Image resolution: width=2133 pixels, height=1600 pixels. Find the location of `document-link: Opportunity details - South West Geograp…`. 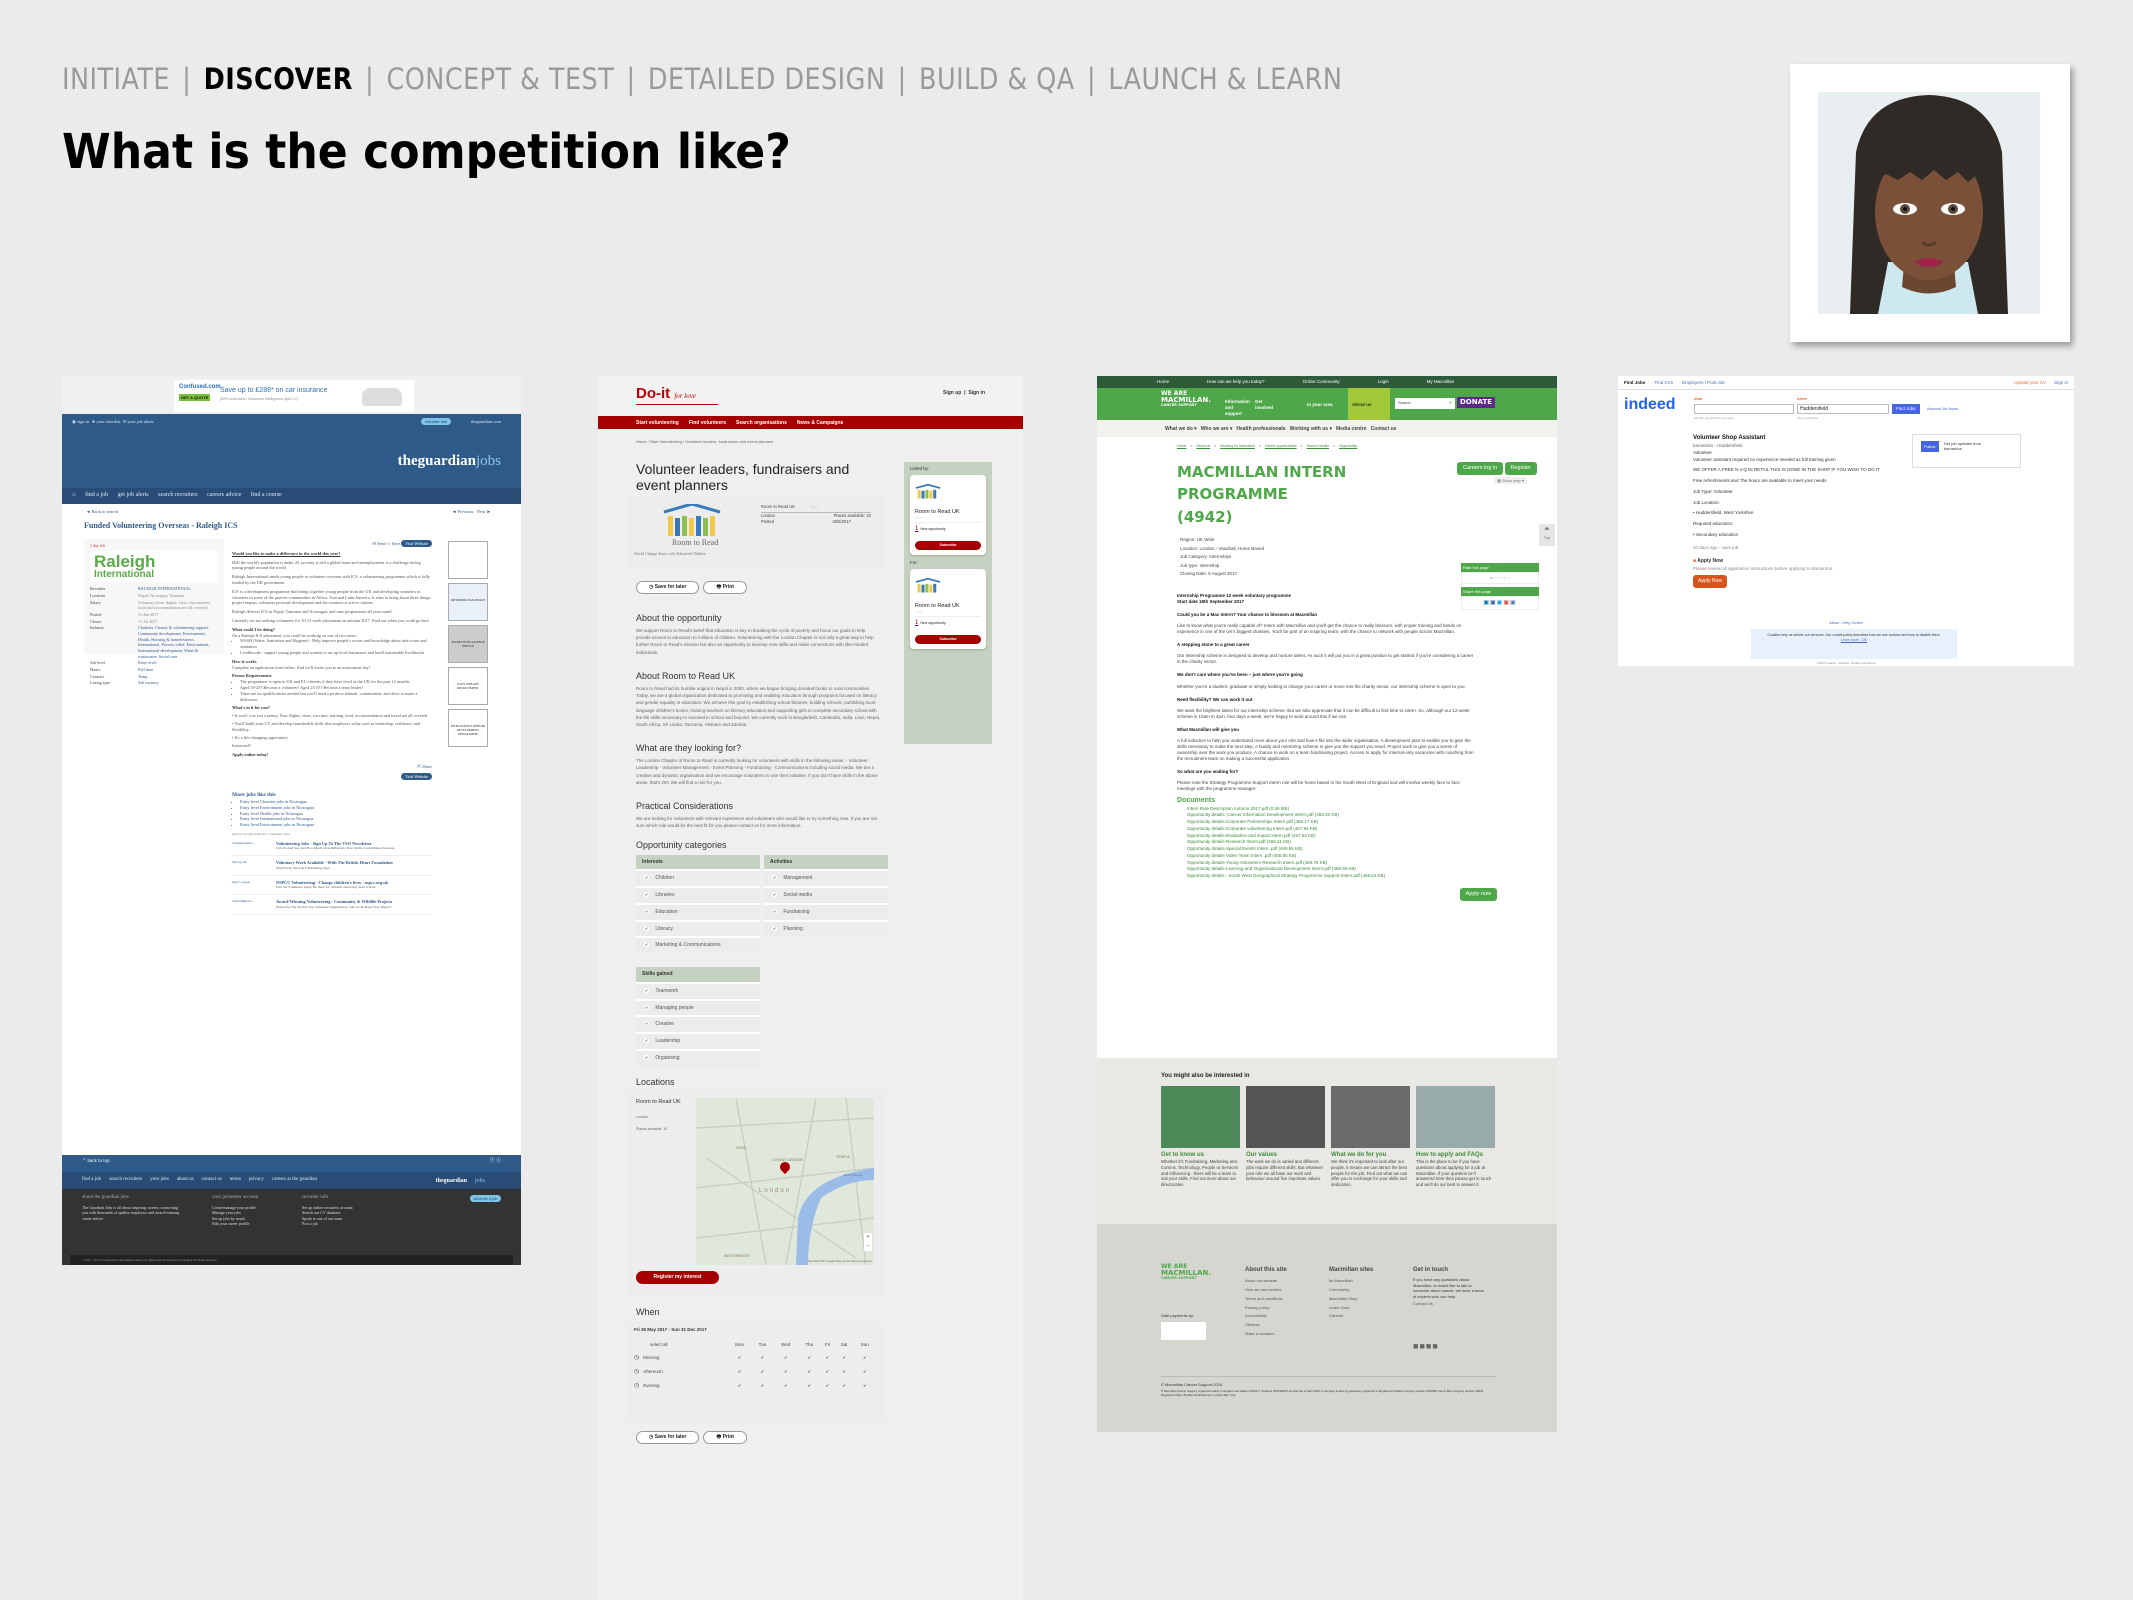

document-link: Opportunity details - South West Geograp… is located at coordinates (1332, 876).